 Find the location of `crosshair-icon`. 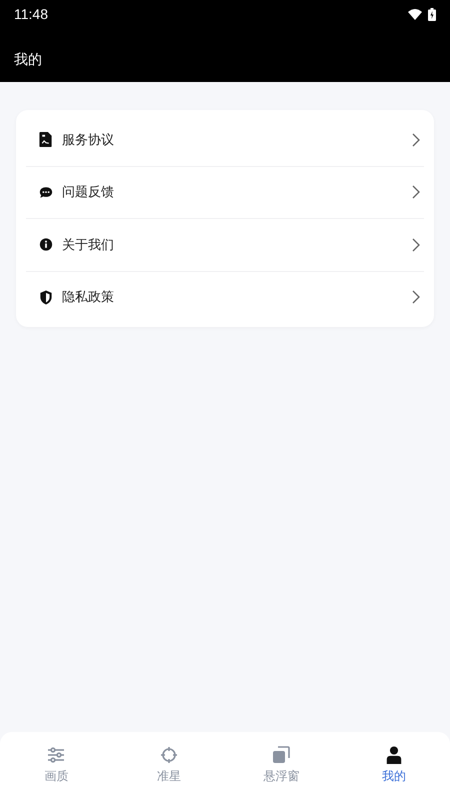

crosshair-icon is located at coordinates (169, 755).